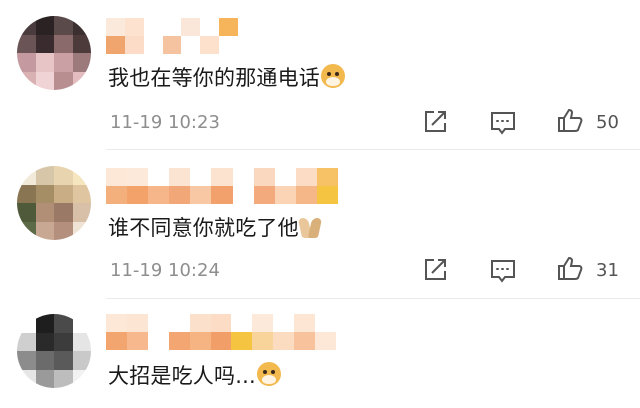 This screenshot has height=408, width=640. Describe the element at coordinates (165, 270) in the screenshot. I see `comment-timestamp: 11-19 10:24` at that location.